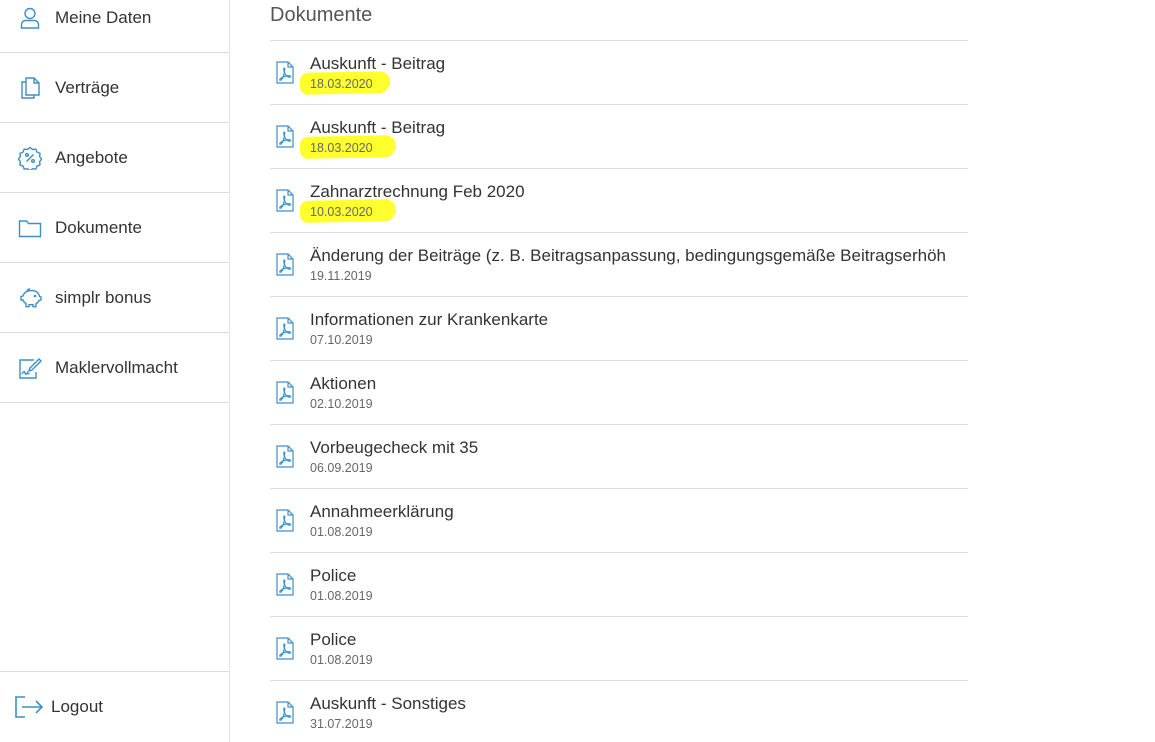 This screenshot has height=742, width=1155. Describe the element at coordinates (30, 368) in the screenshot. I see `signature-icon` at that location.